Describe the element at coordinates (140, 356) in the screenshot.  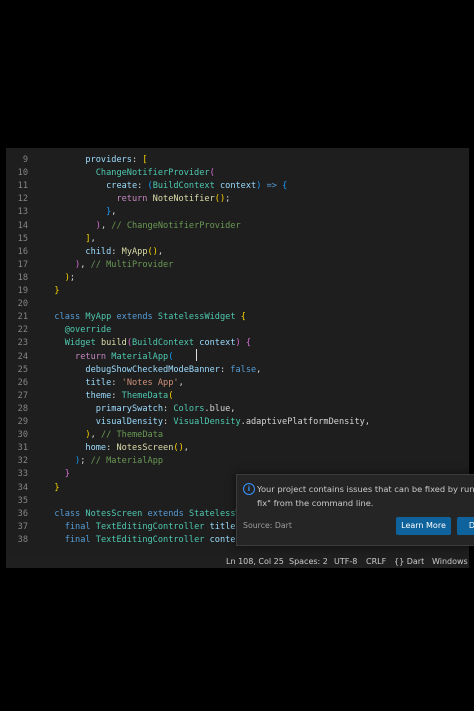
I see `code-token: MaterialApp` at that location.